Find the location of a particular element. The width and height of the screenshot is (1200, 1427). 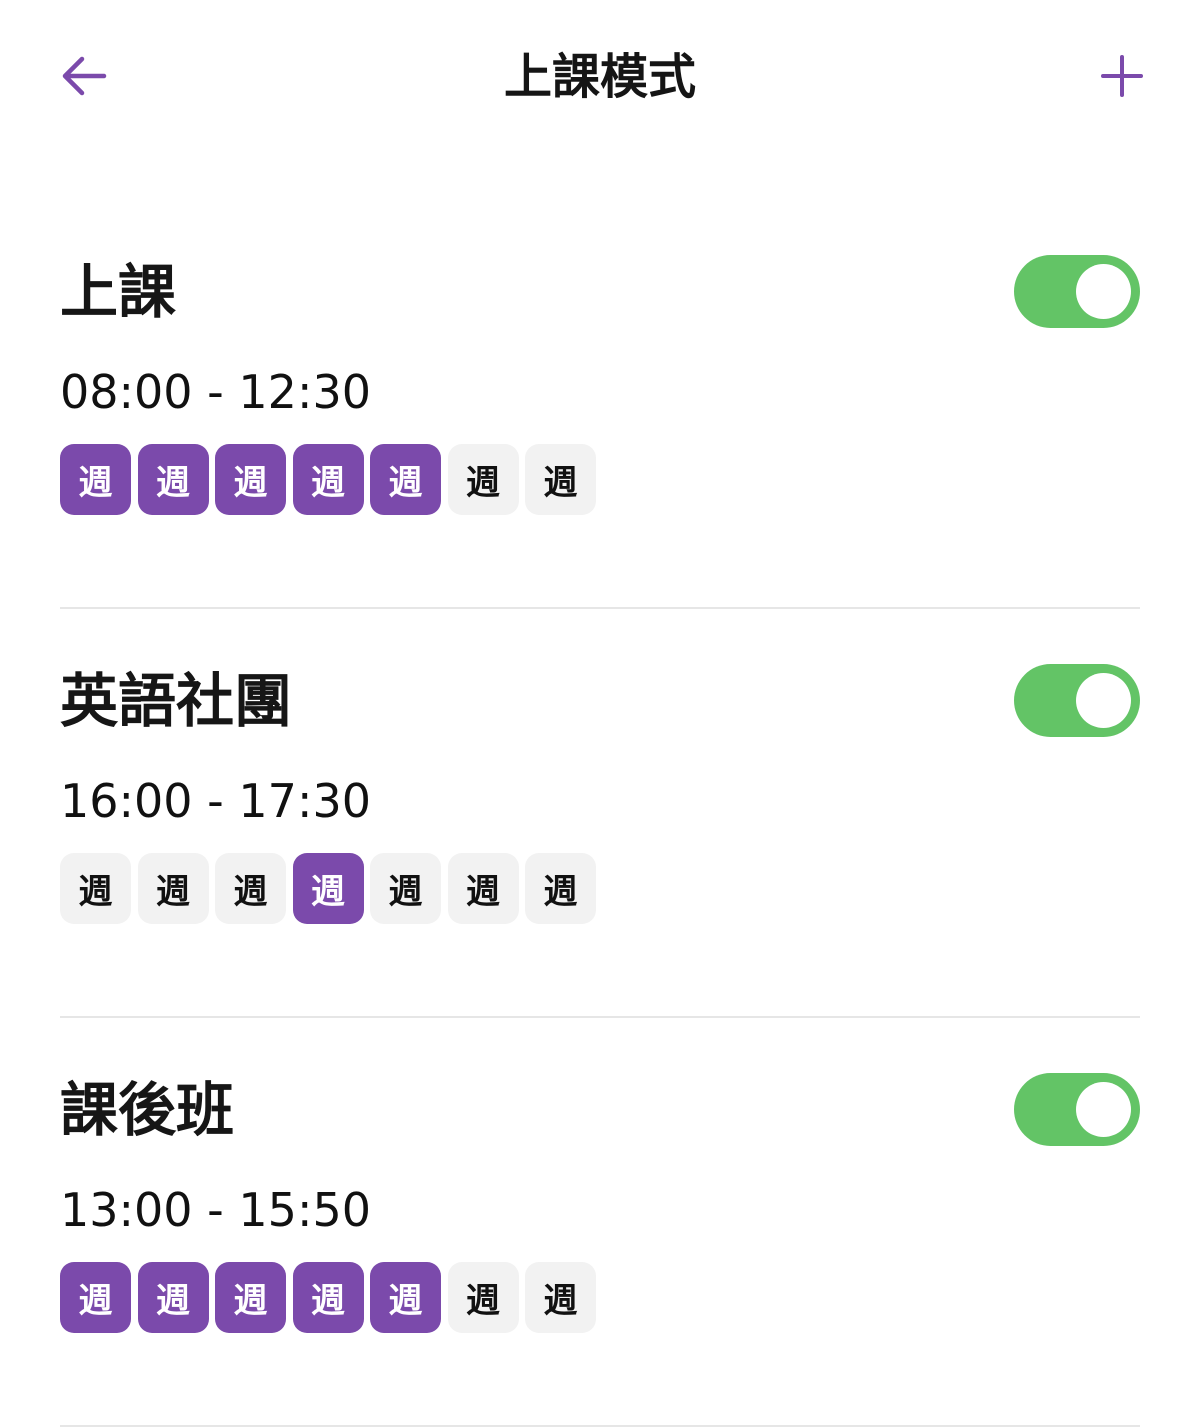

mode-name: 上課 is located at coordinates (118, 292).